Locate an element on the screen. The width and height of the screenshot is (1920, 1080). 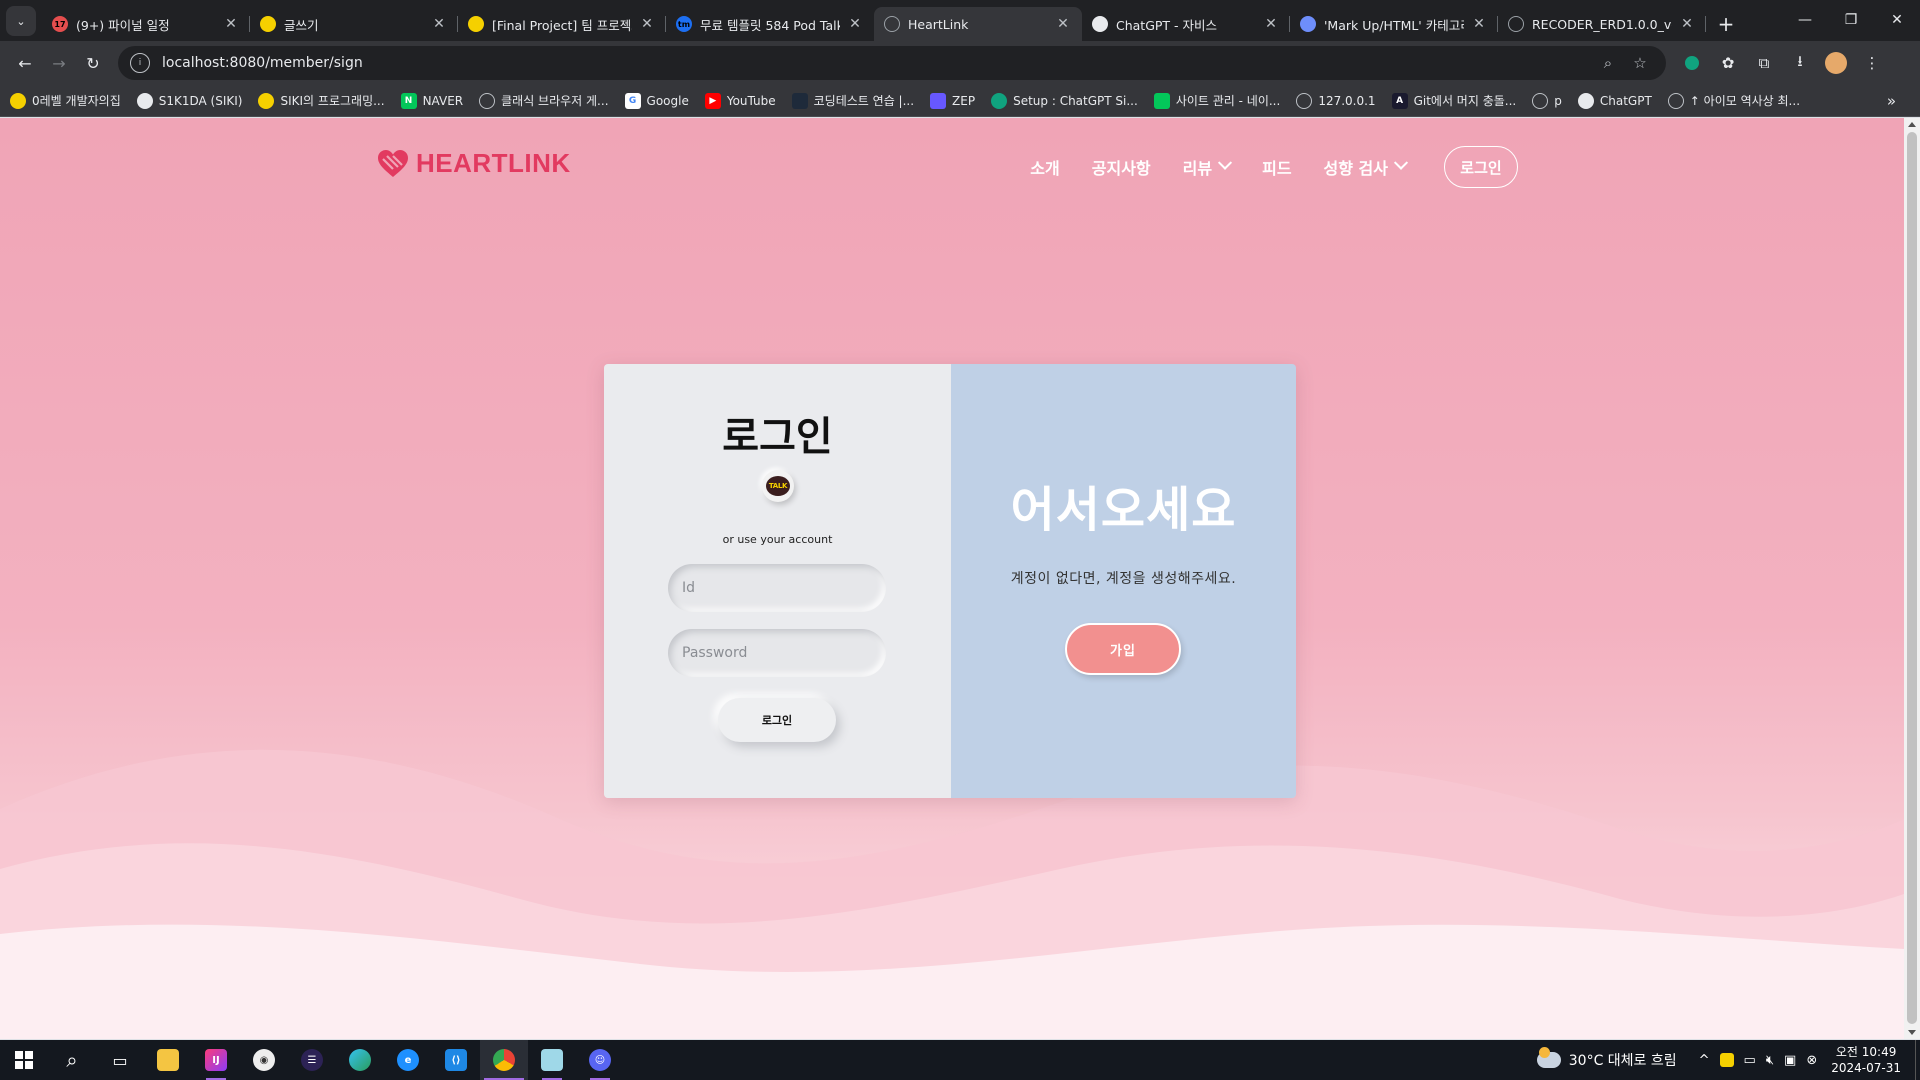
bookmark-item: ▶ YouTube is located at coordinates (740, 100).